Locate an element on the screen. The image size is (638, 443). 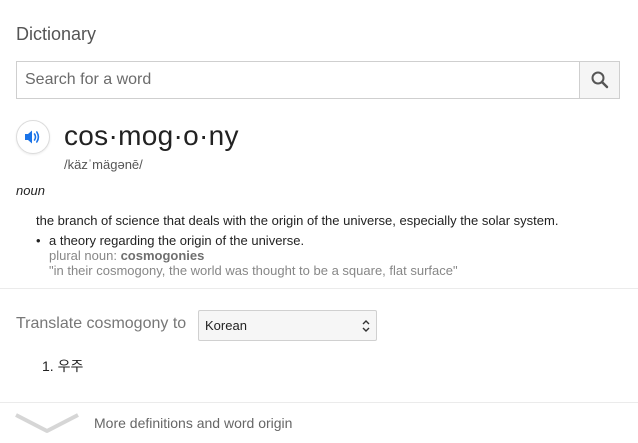
select-arrows-icon is located at coordinates (366, 326).